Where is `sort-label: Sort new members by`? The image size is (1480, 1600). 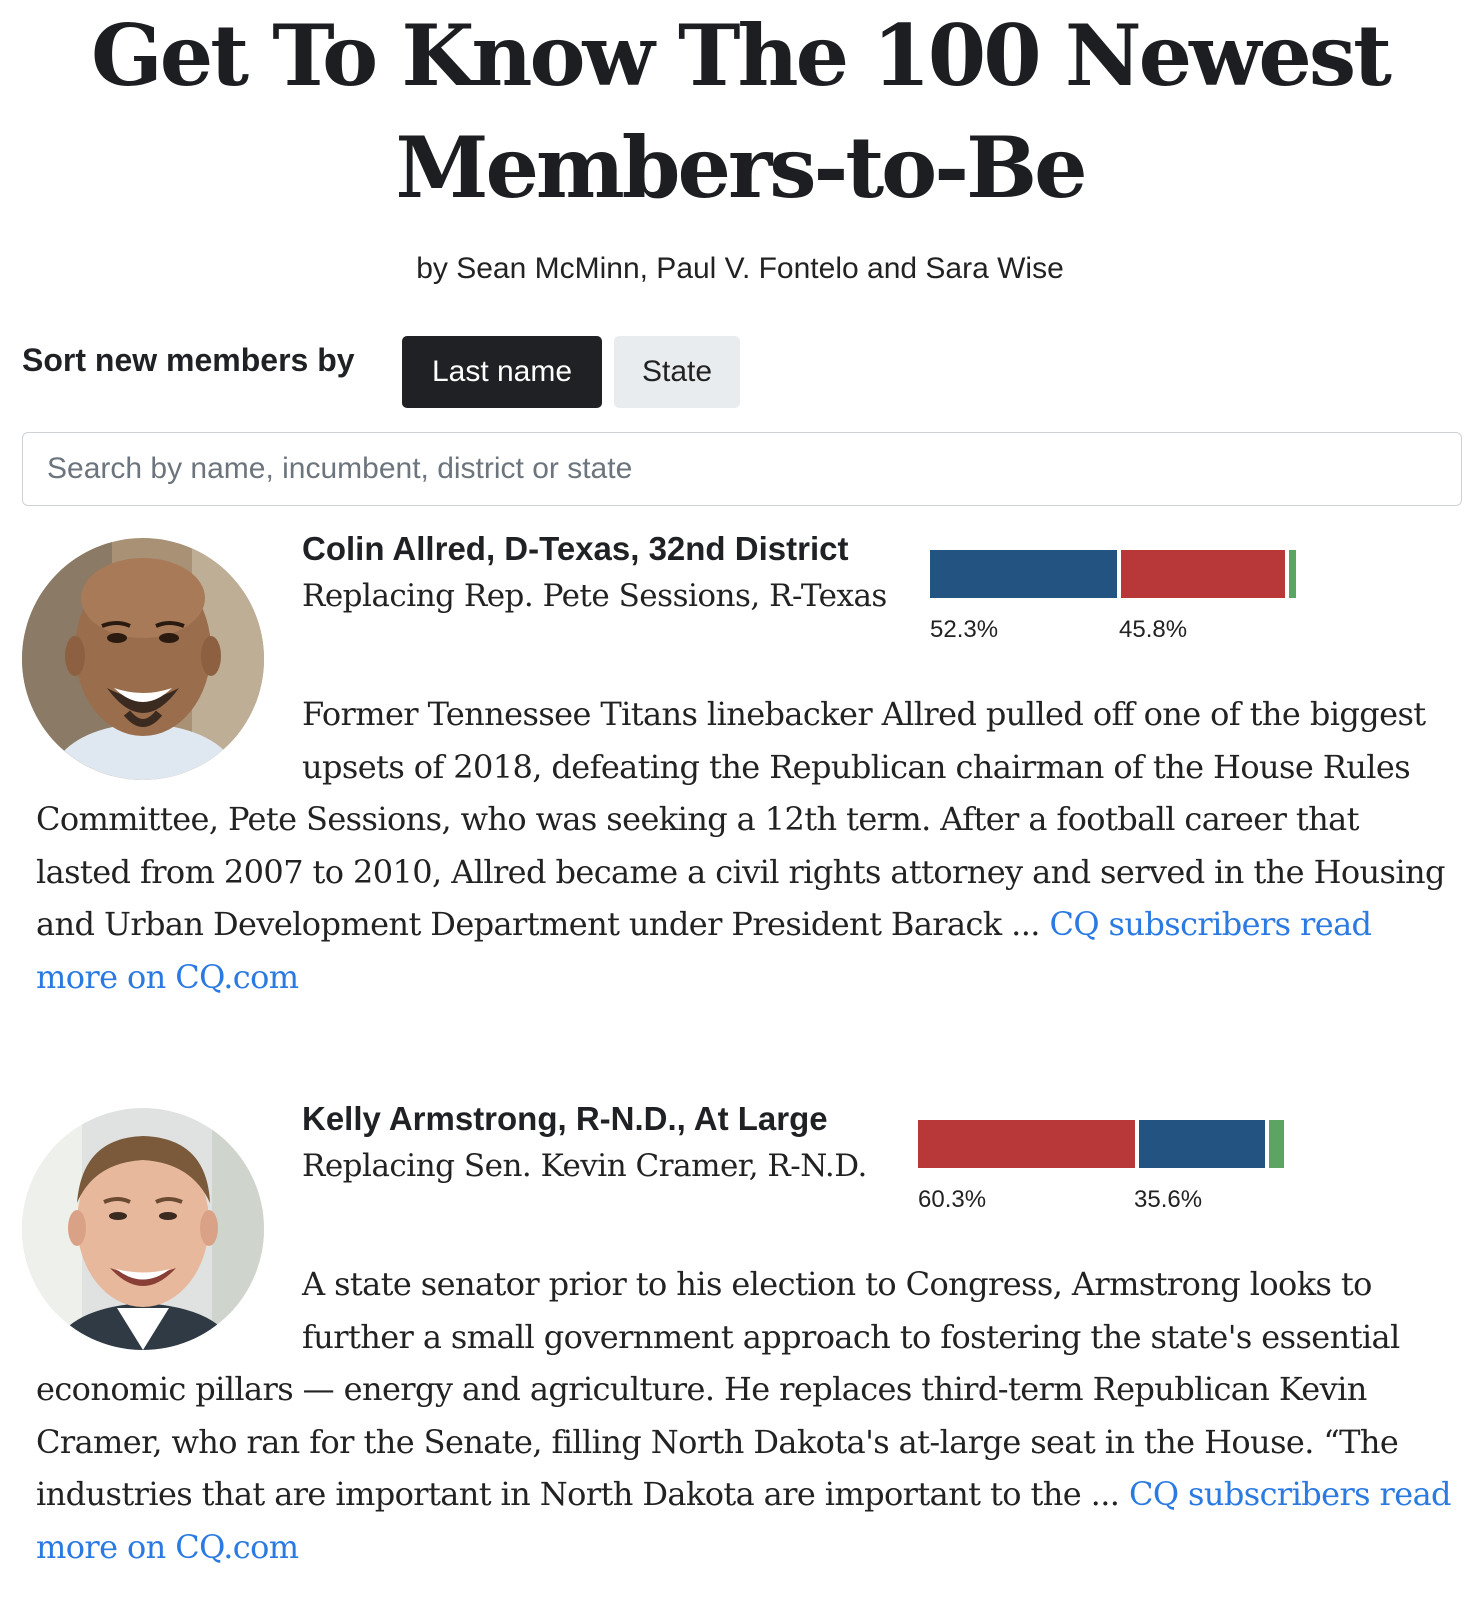 sort-label: Sort new members by is located at coordinates (188, 360).